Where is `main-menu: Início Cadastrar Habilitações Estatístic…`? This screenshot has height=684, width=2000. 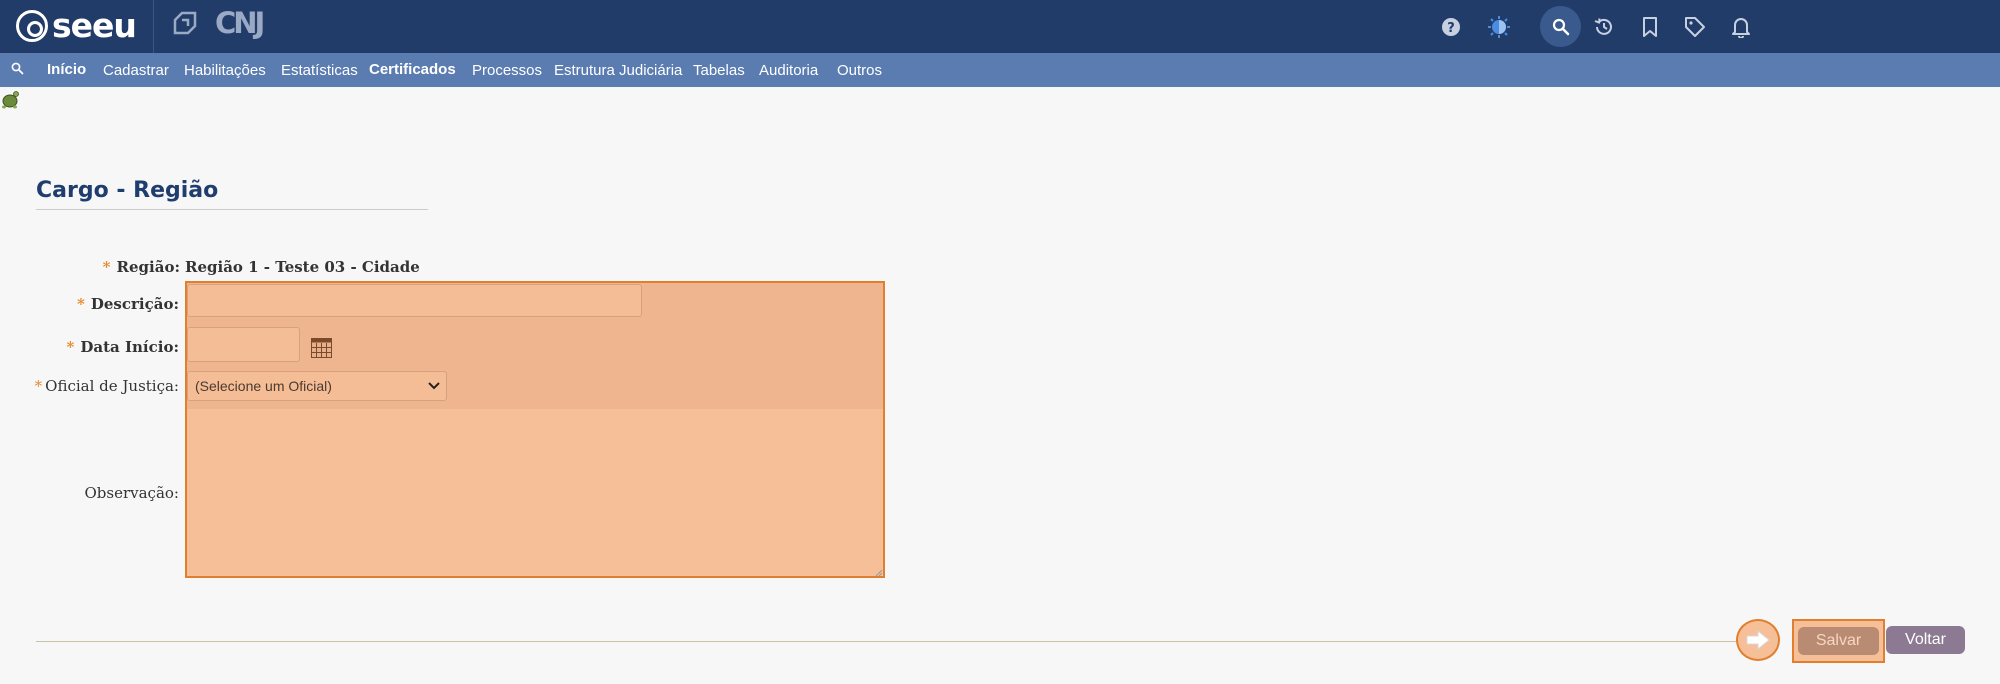 main-menu: Início Cadastrar Habilitações Estatístic… is located at coordinates (1000, 70).